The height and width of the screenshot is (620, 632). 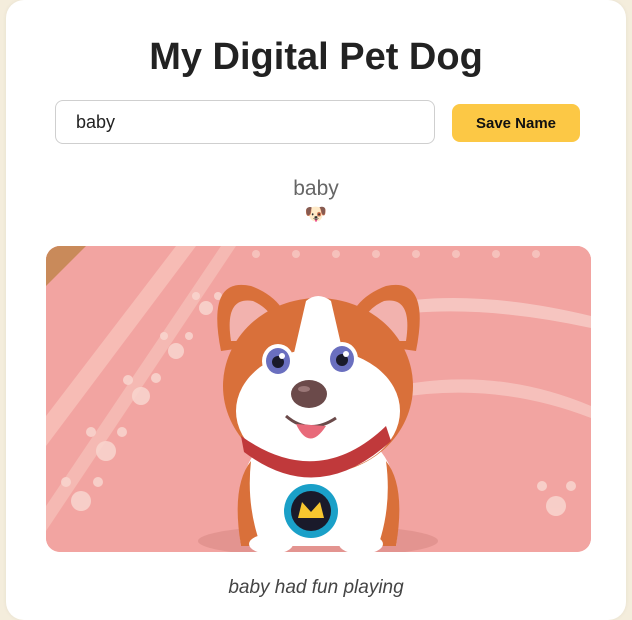 I want to click on page-title: My Digital Pet Dog, so click(x=316, y=57).